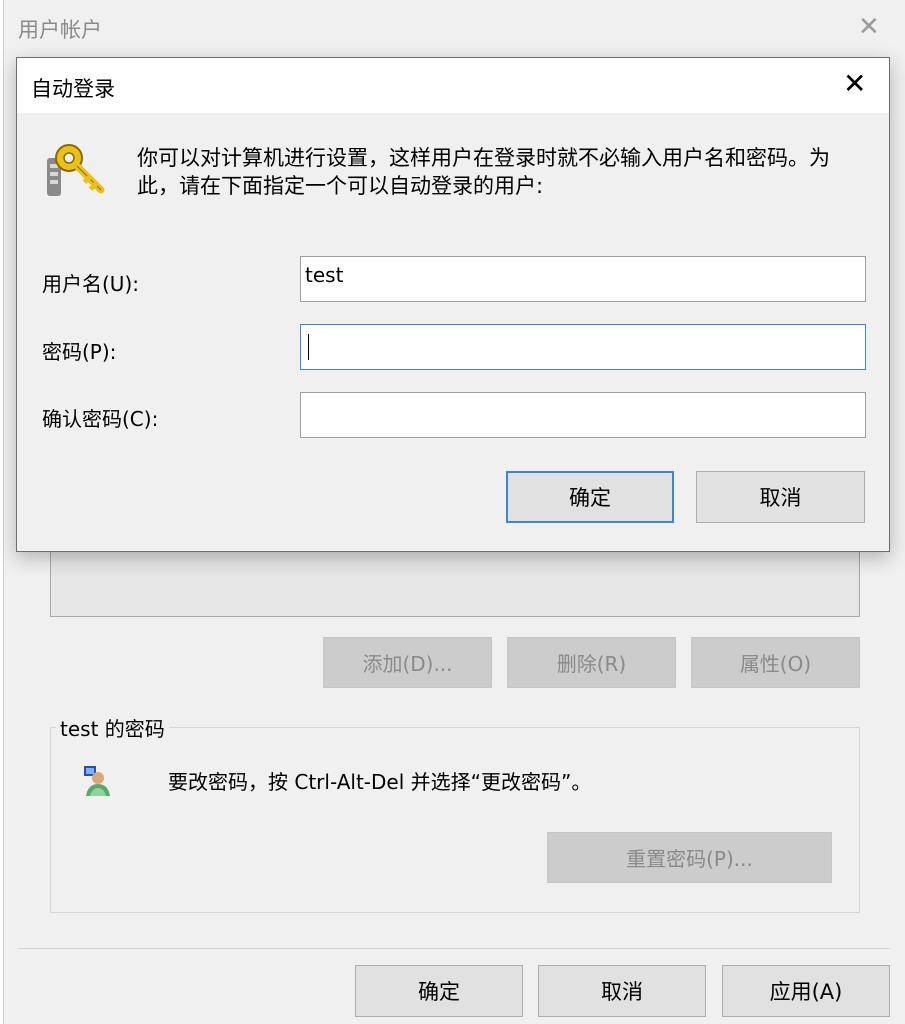 The height and width of the screenshot is (1024, 905). Describe the element at coordinates (455, 584) in the screenshot. I see `user-listbox` at that location.